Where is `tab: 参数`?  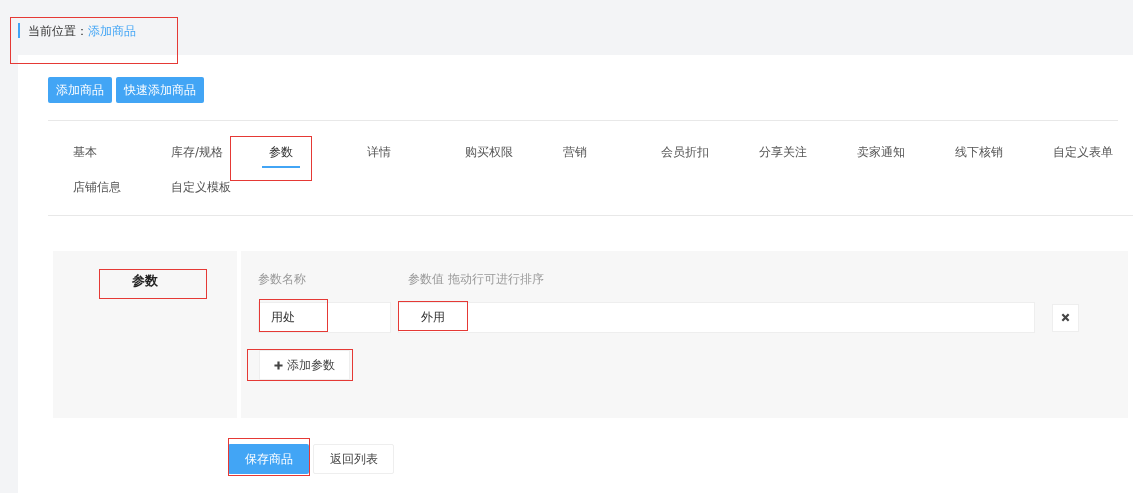 tab: 参数 is located at coordinates (281, 153).